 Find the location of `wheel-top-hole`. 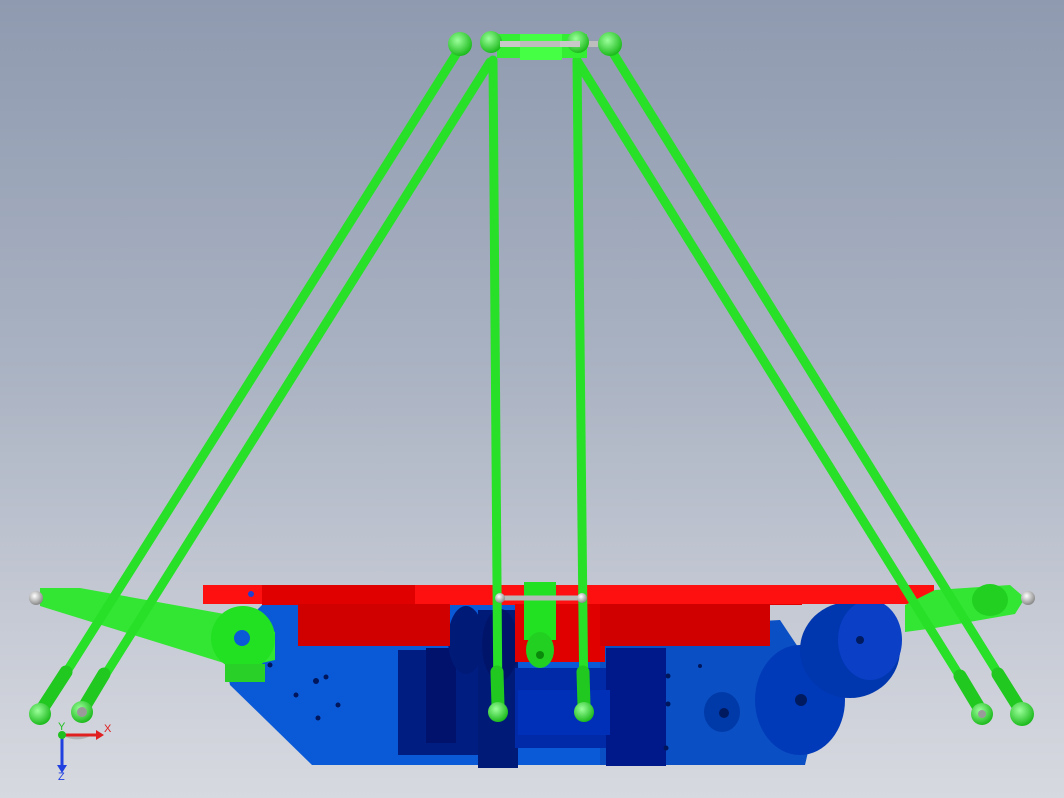

wheel-top-hole is located at coordinates (860, 640).